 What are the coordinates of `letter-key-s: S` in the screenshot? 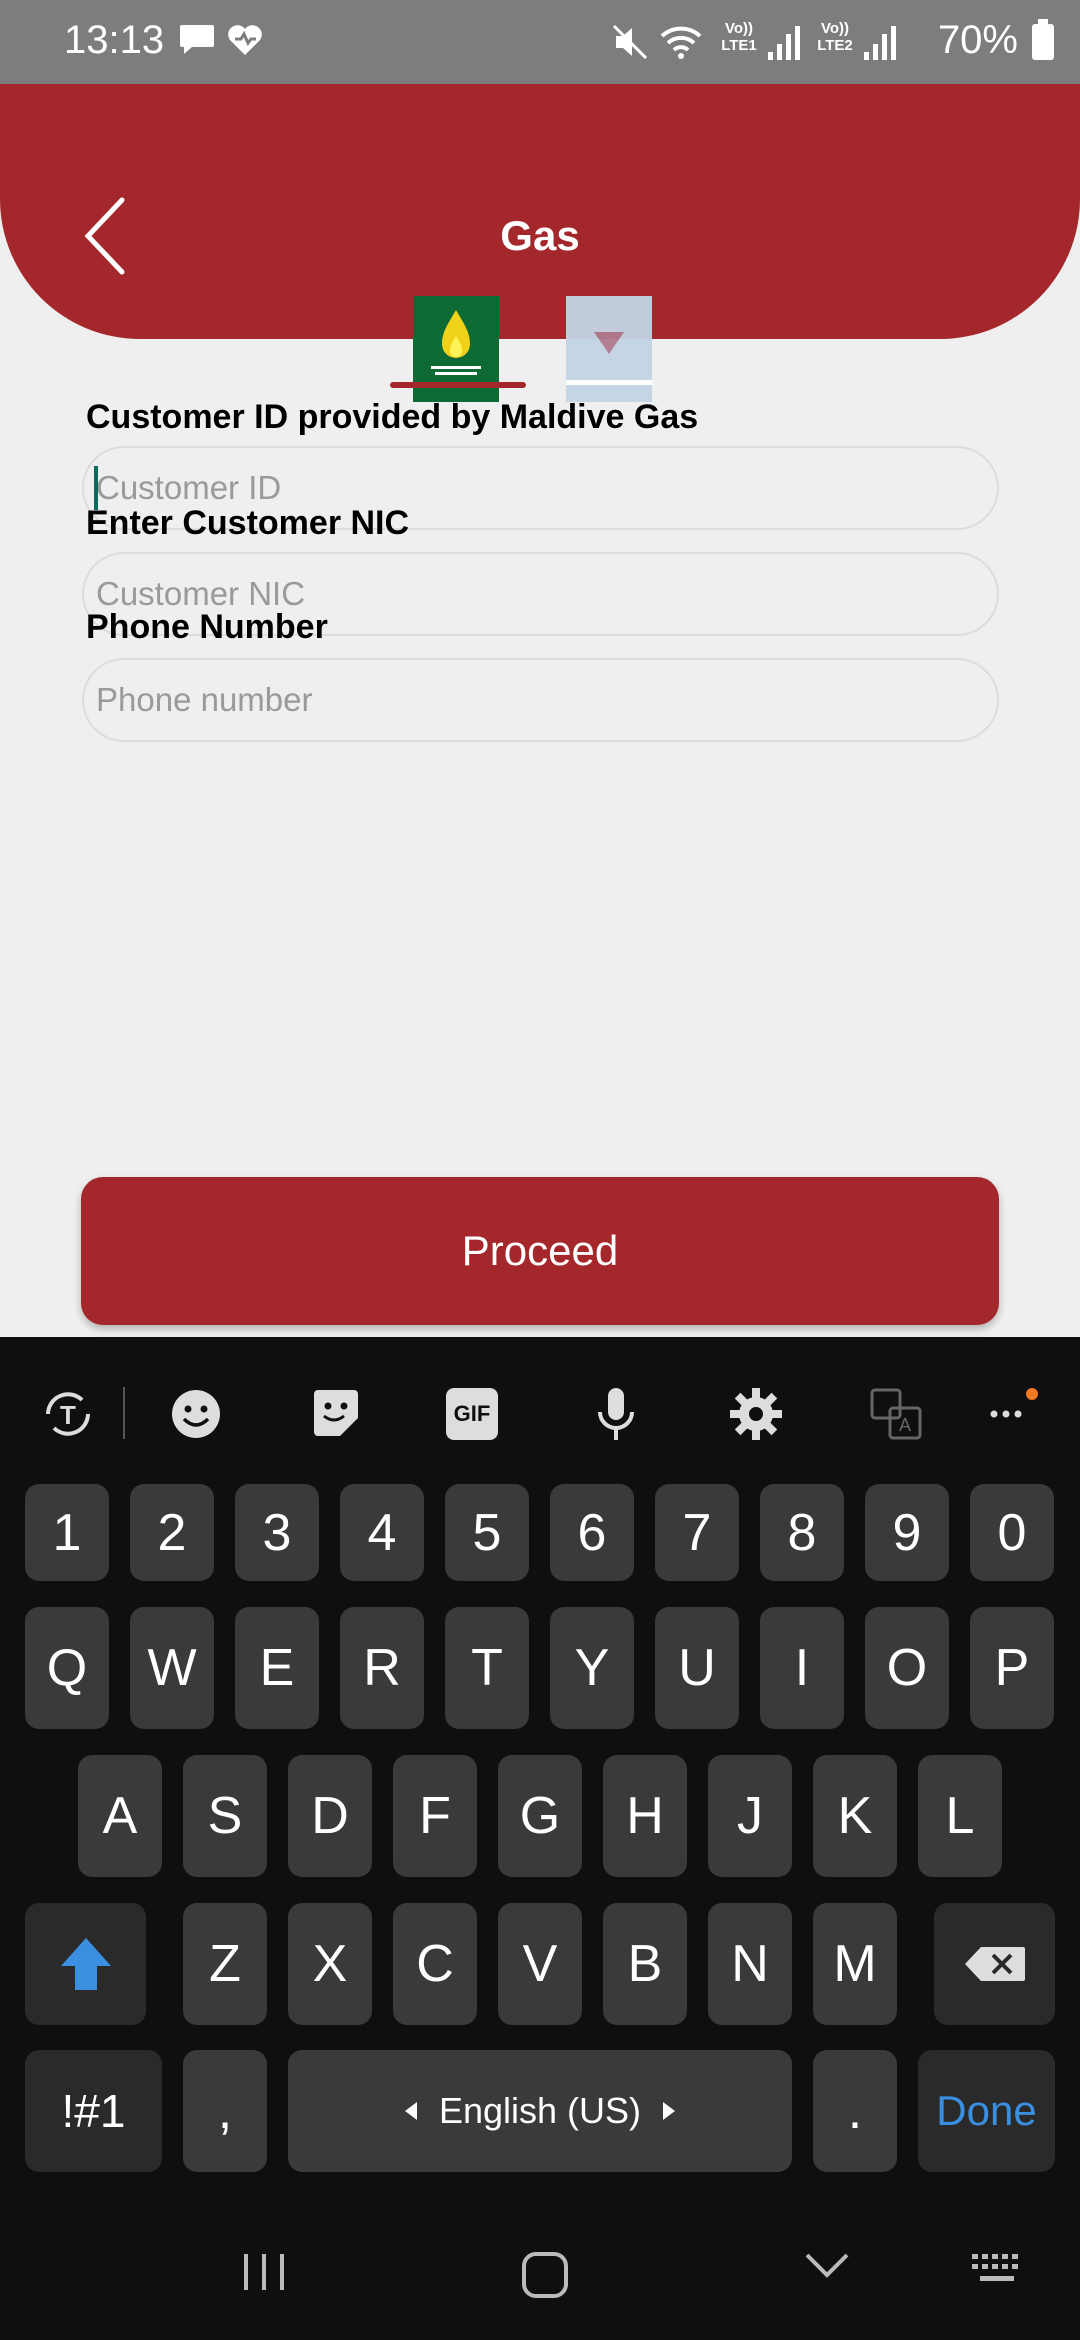 It's located at (225, 1816).